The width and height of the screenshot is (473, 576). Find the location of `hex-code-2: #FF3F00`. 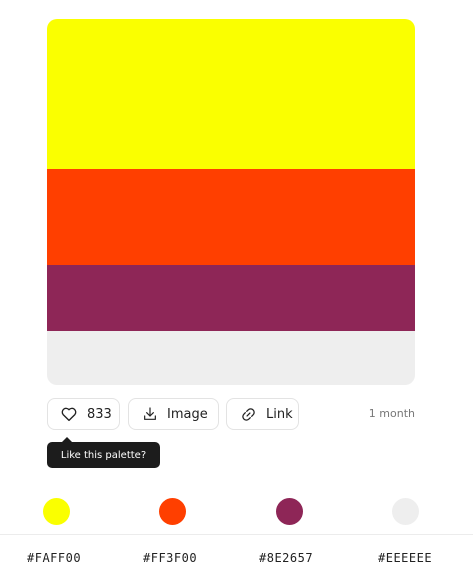

hex-code-2: #FF3F00 is located at coordinates (170, 558).